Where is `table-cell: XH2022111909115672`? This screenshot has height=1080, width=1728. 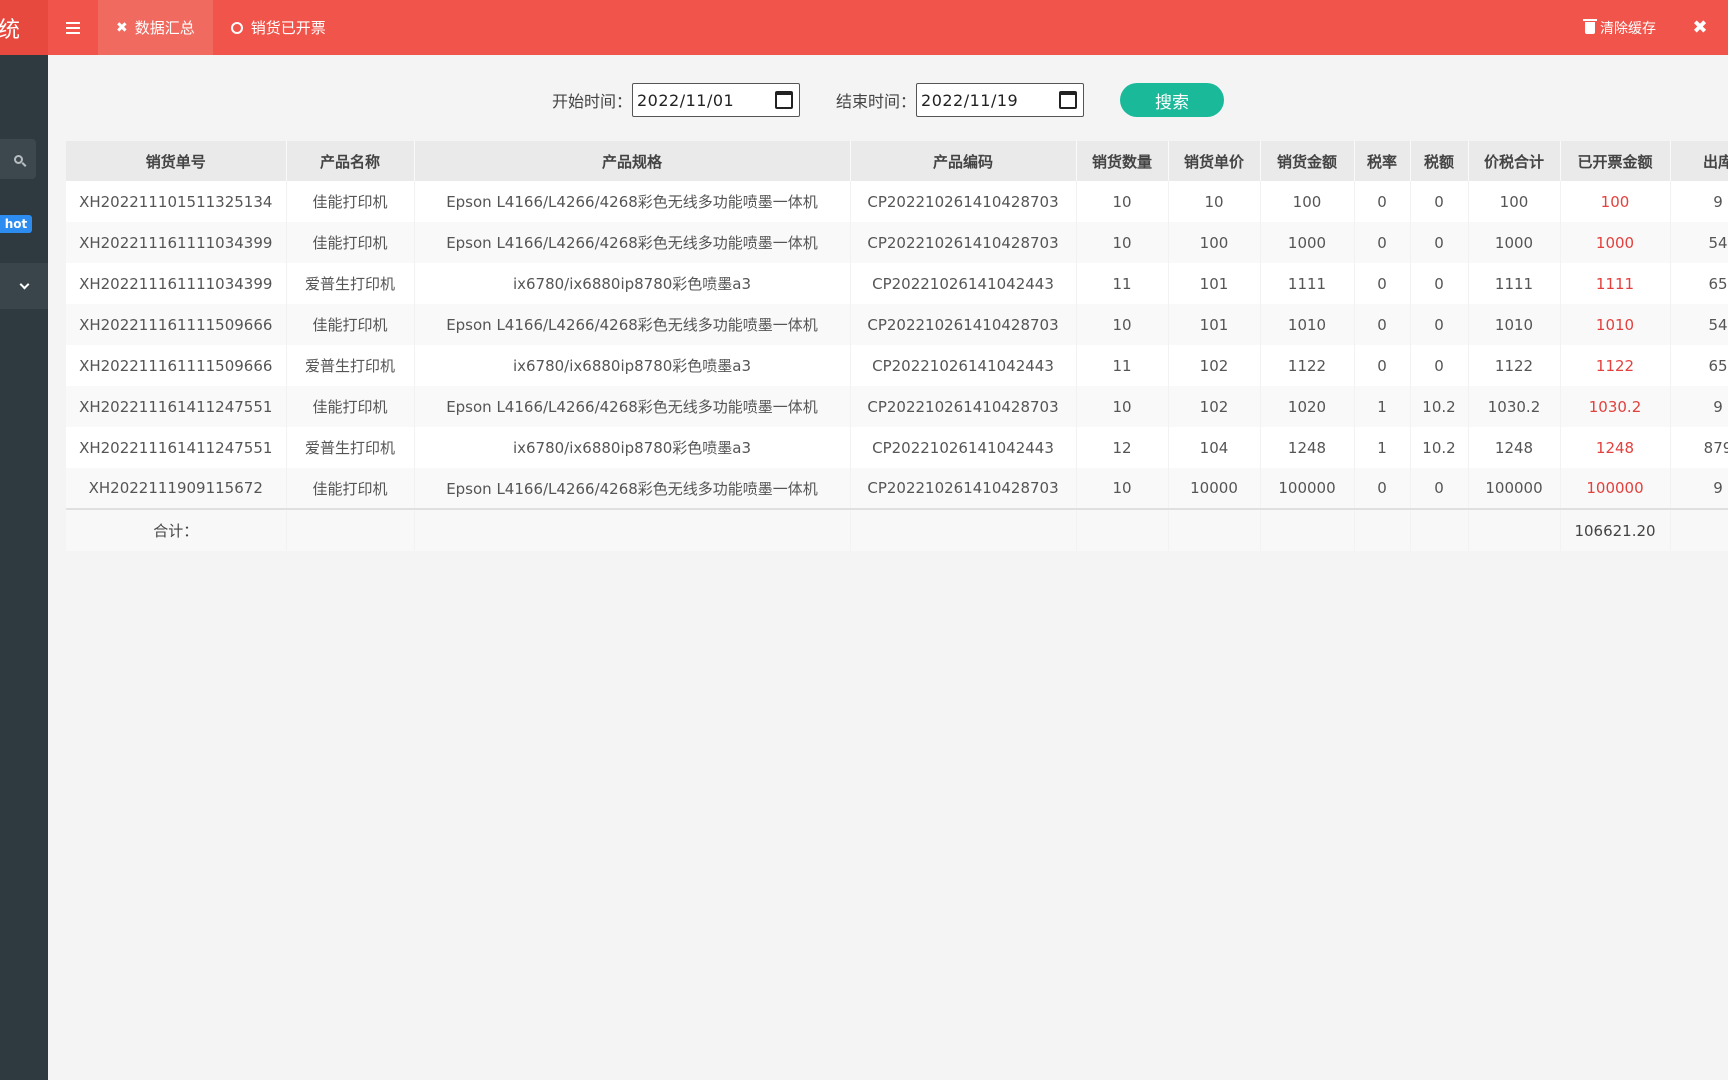 table-cell: XH2022111909115672 is located at coordinates (176, 488).